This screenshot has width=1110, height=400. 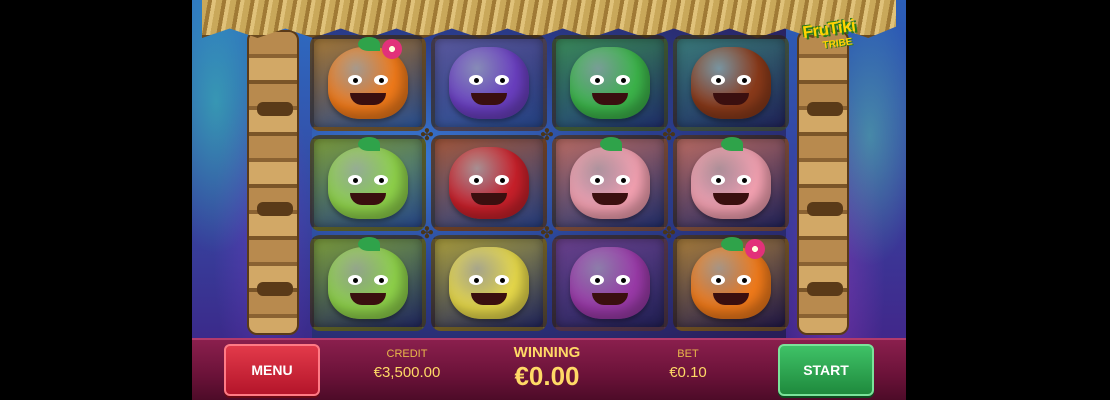 I want to click on winning-label: WINNING, so click(x=547, y=352).